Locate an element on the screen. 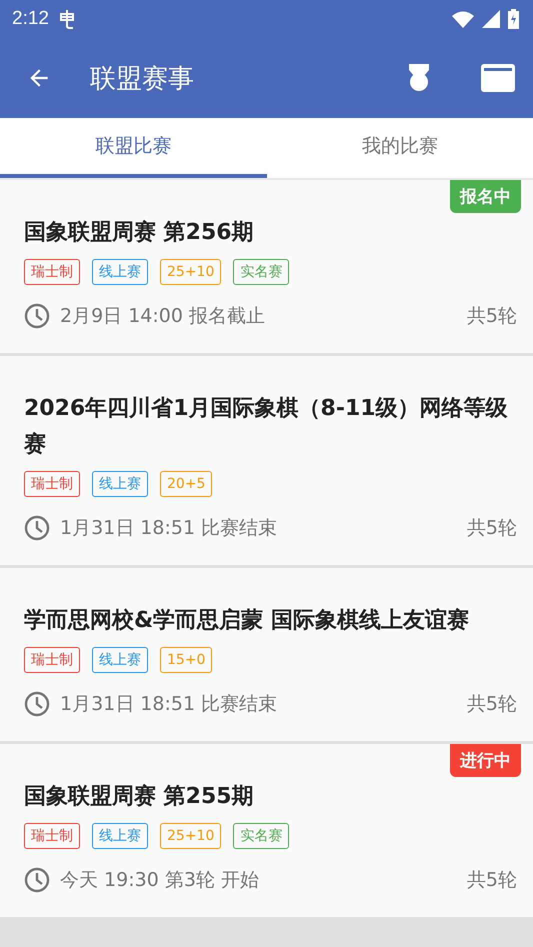  status-time: 2:12 is located at coordinates (30, 19).